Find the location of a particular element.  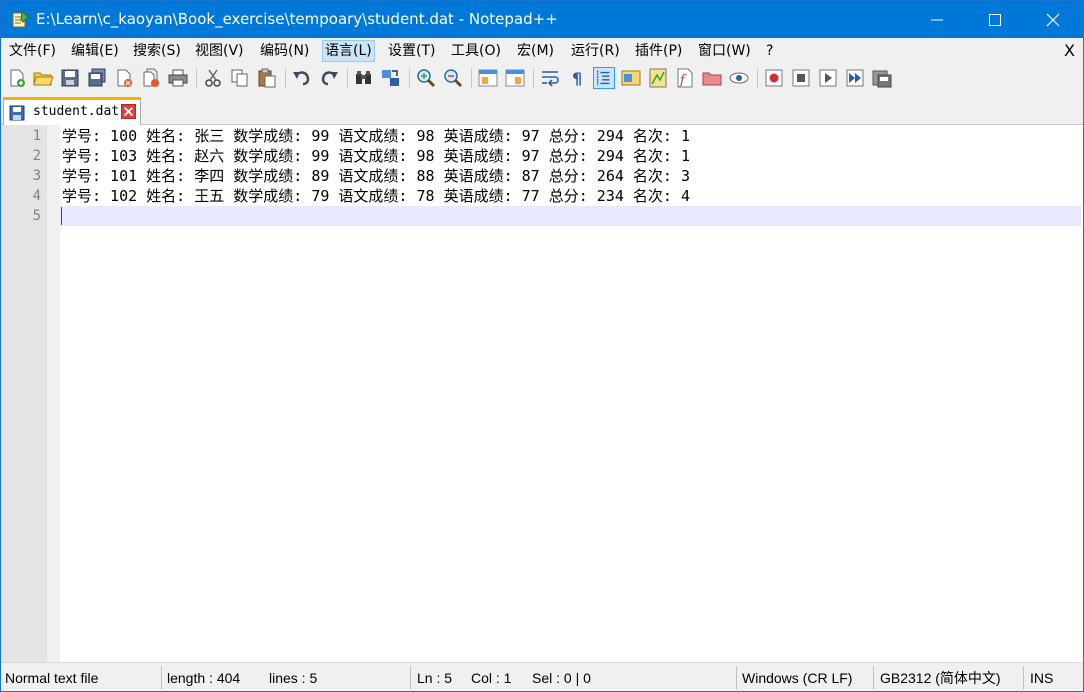

monitoring-icon is located at coordinates (739, 78).